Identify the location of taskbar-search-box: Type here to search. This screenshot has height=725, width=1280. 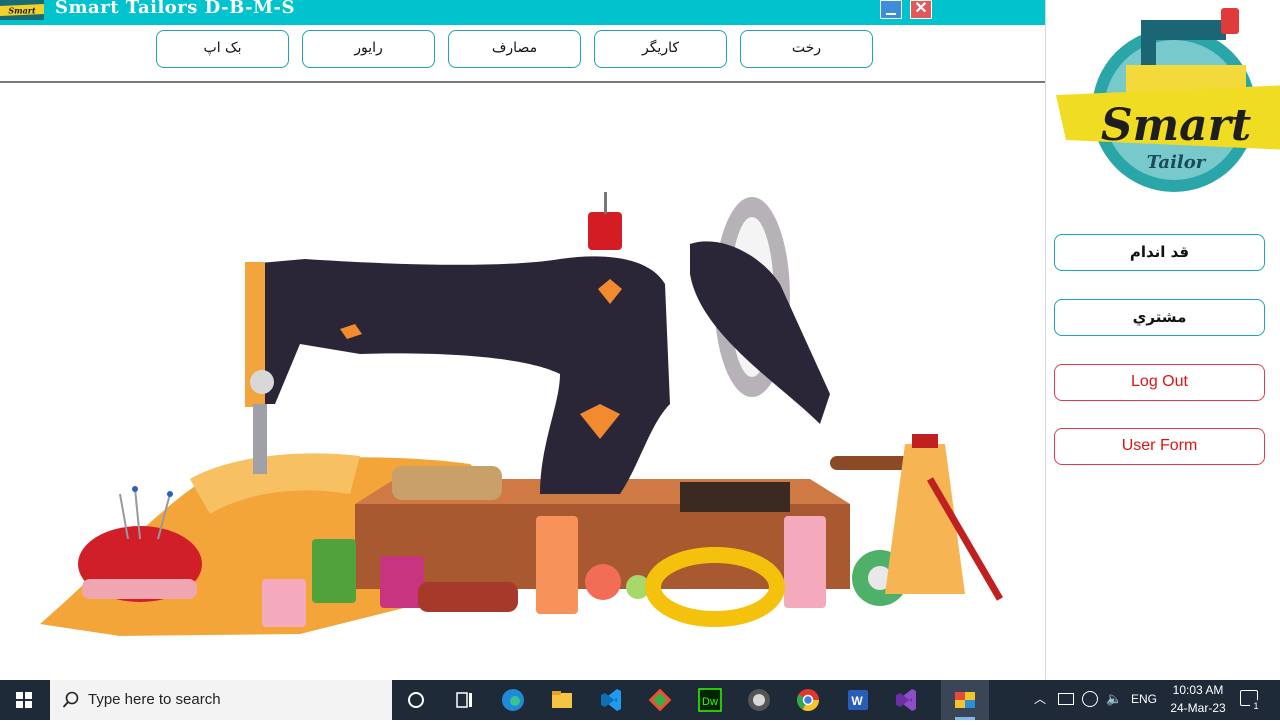
(221, 700).